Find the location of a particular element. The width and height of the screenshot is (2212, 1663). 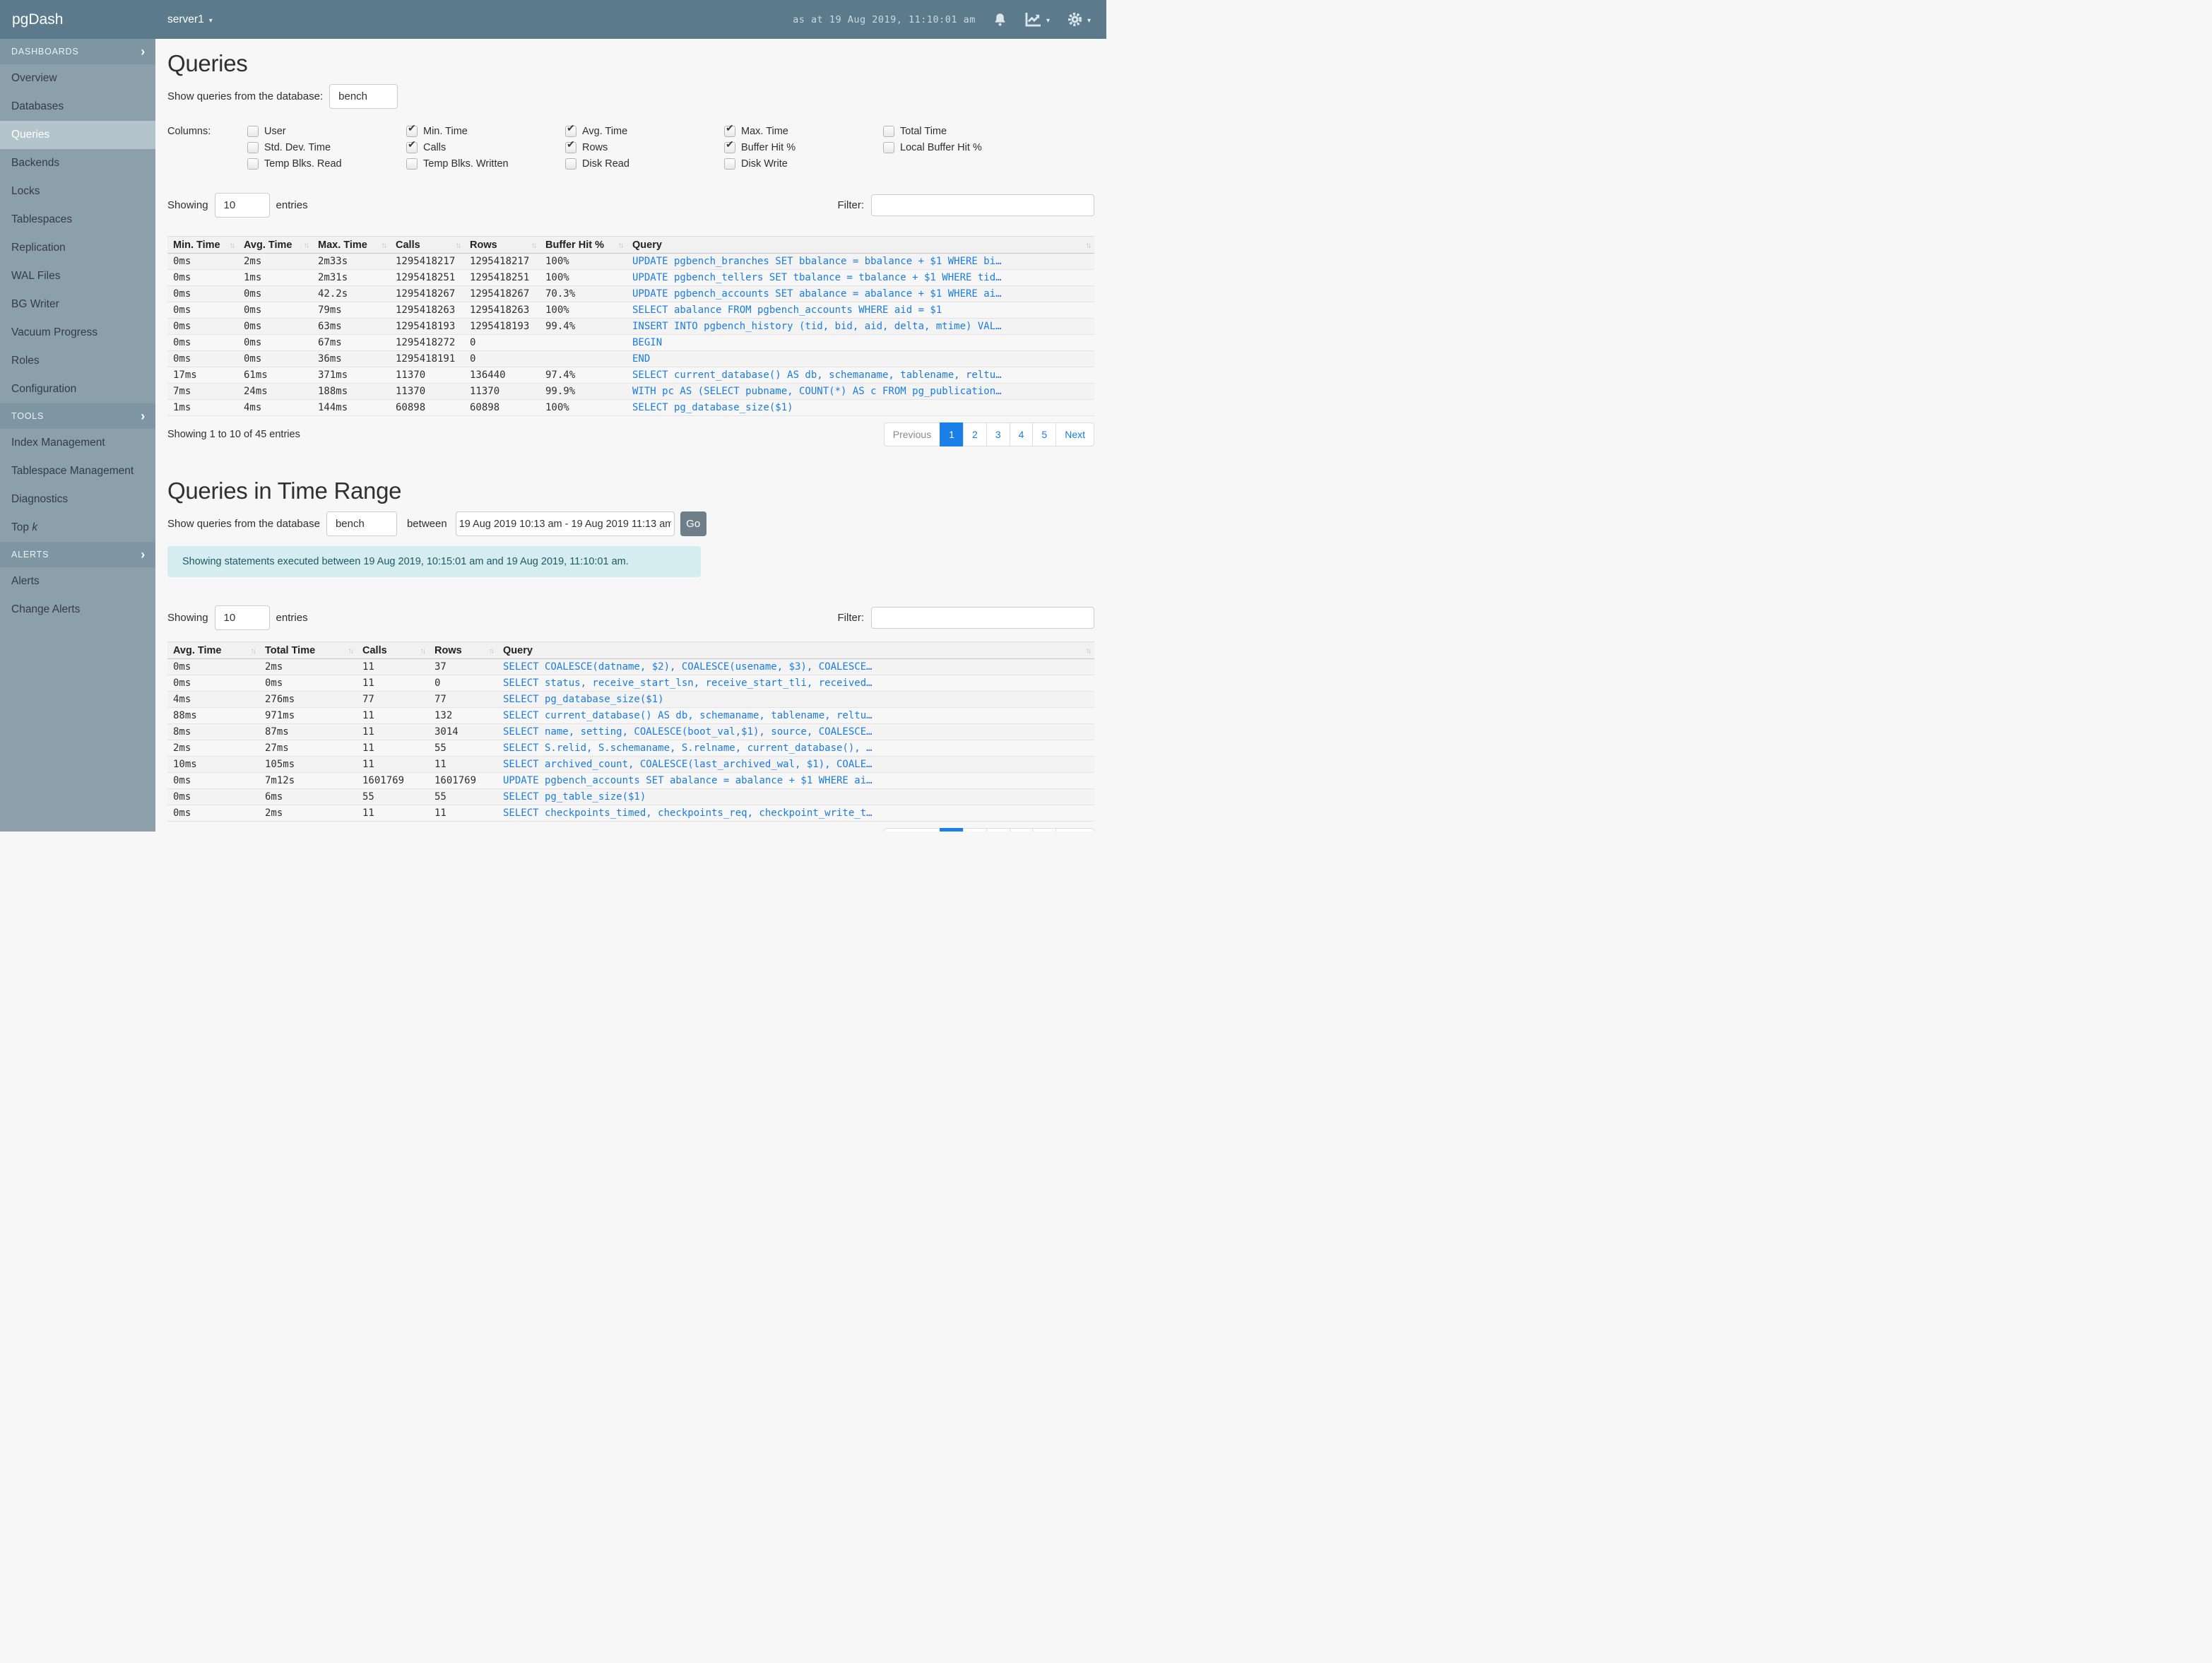

column-checkbox: Disk Write is located at coordinates (803, 164).